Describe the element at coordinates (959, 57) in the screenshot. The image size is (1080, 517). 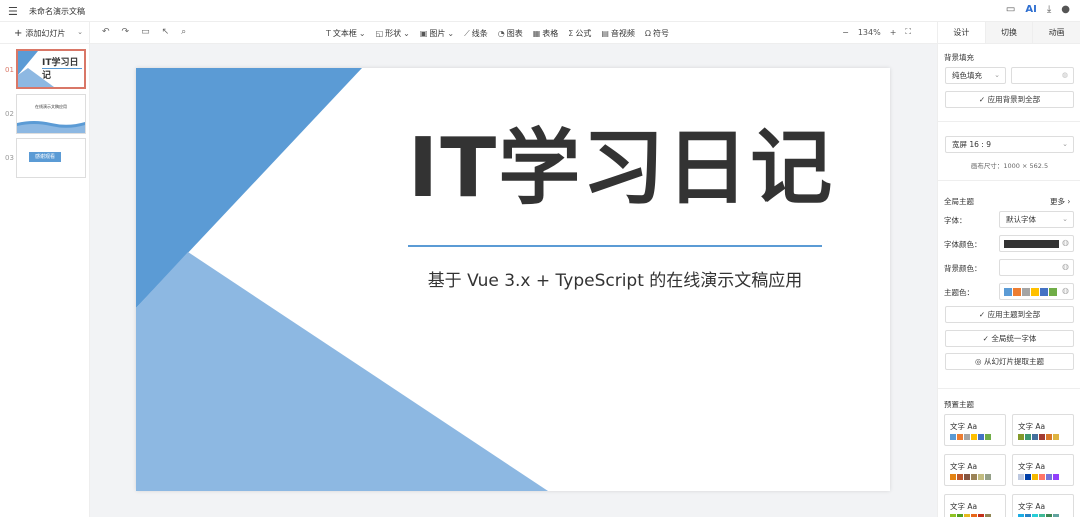
I see `bg-fill-label: 背景填充` at that location.